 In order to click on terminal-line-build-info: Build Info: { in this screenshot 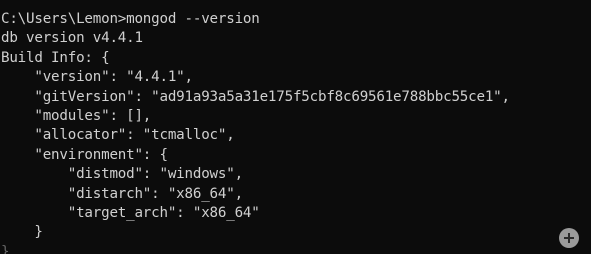, I will do `click(55, 57)`.